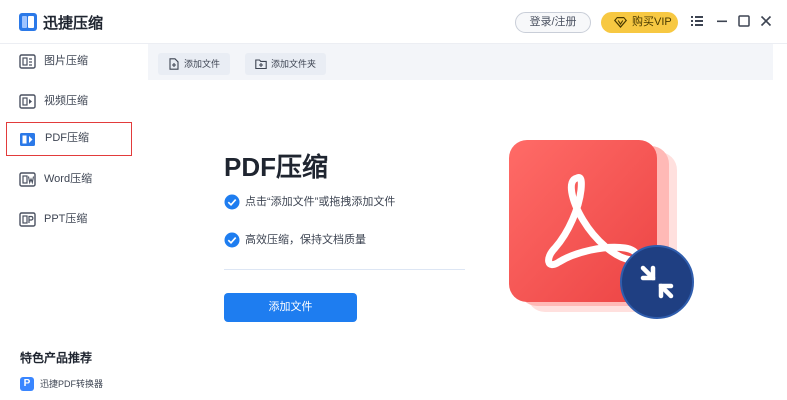 Image resolution: width=787 pixels, height=400 pixels. Describe the element at coordinates (766, 21) in the screenshot. I see `close-icon` at that location.